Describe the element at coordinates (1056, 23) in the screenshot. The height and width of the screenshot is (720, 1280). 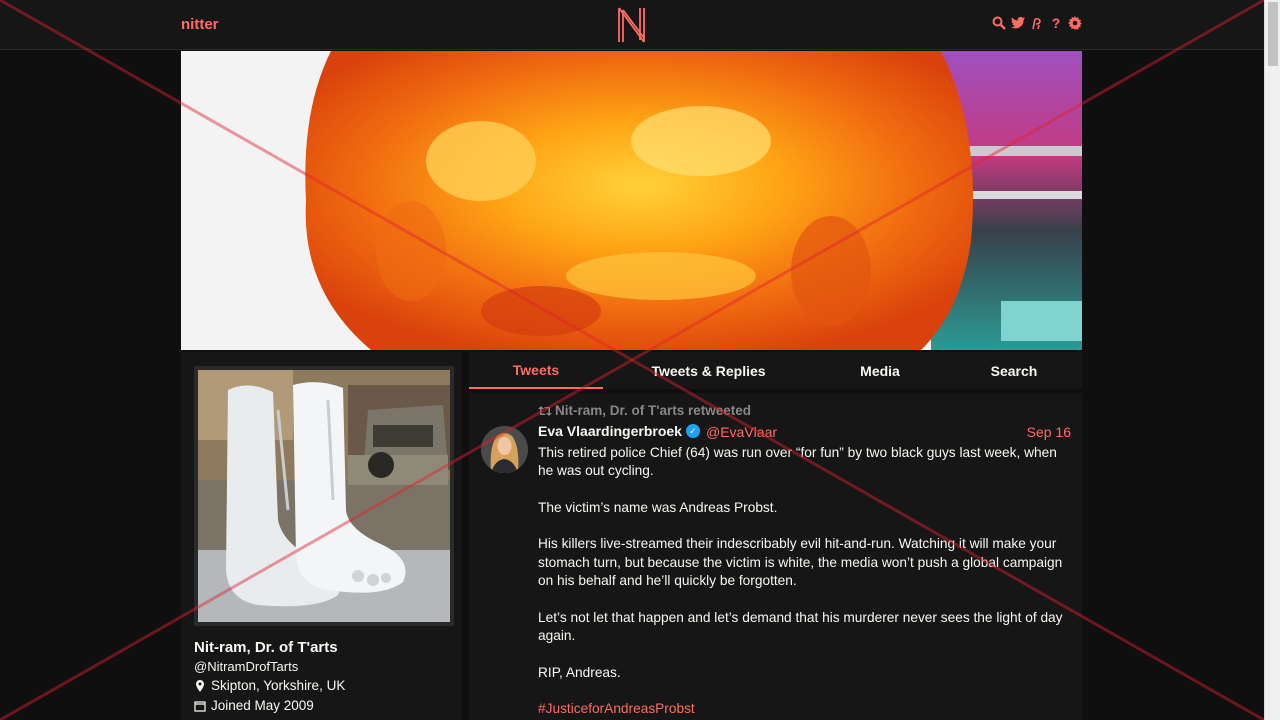
I see `help-icon: ?` at that location.